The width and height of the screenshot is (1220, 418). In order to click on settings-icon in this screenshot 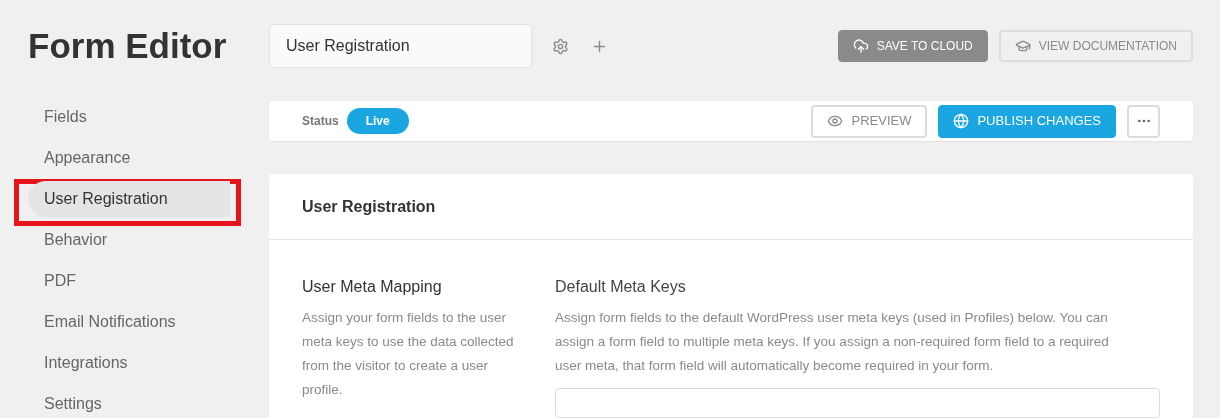, I will do `click(560, 46)`.